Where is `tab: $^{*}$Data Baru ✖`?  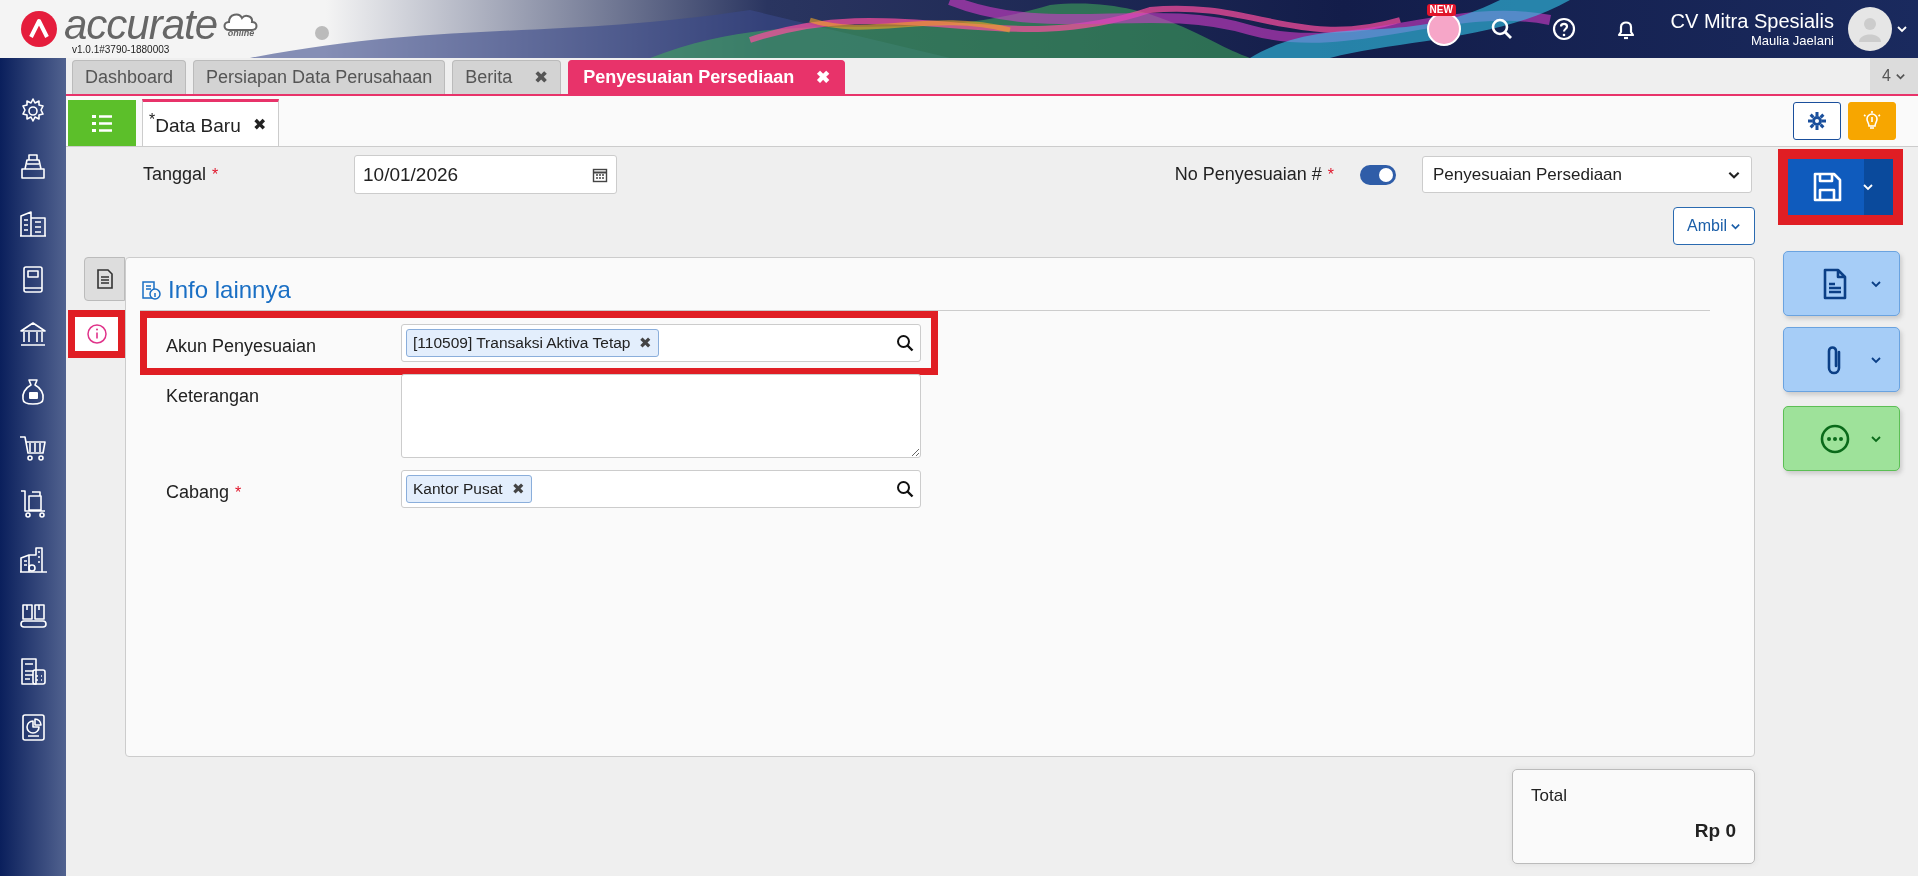
tab: $^{*}$Data Baru ✖ is located at coordinates (210, 122).